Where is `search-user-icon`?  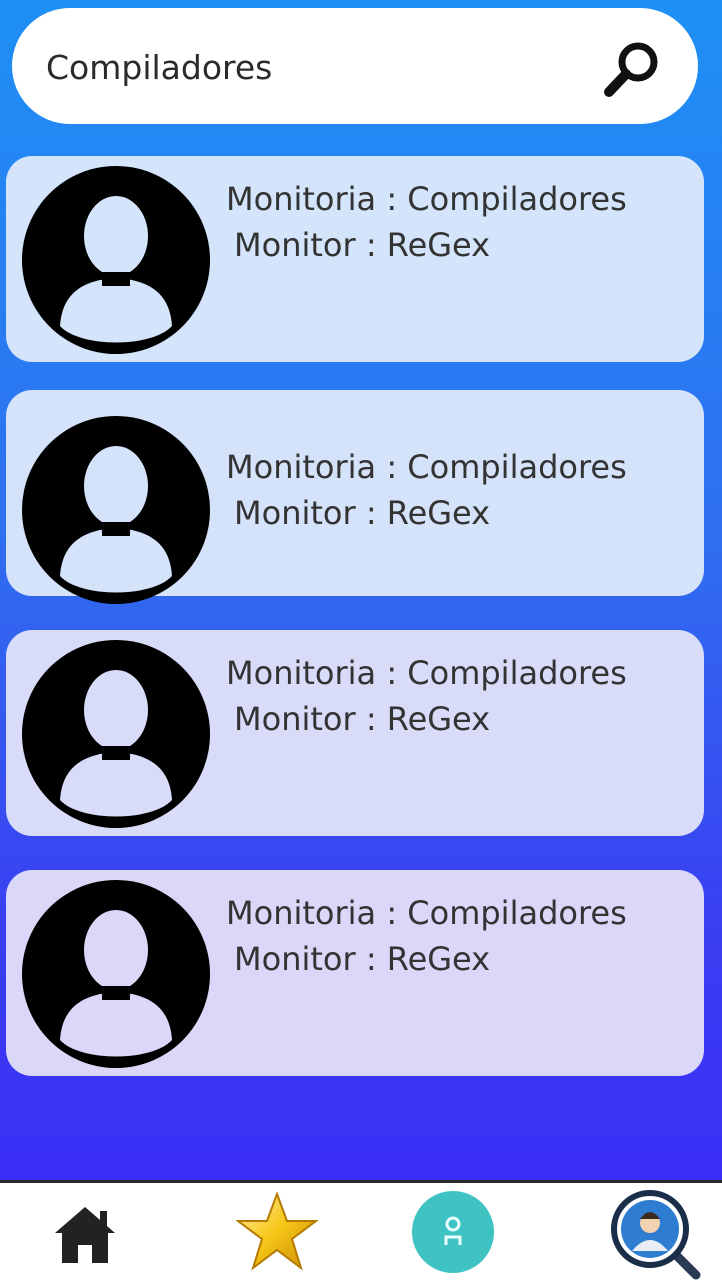 search-user-icon is located at coordinates (657, 1235).